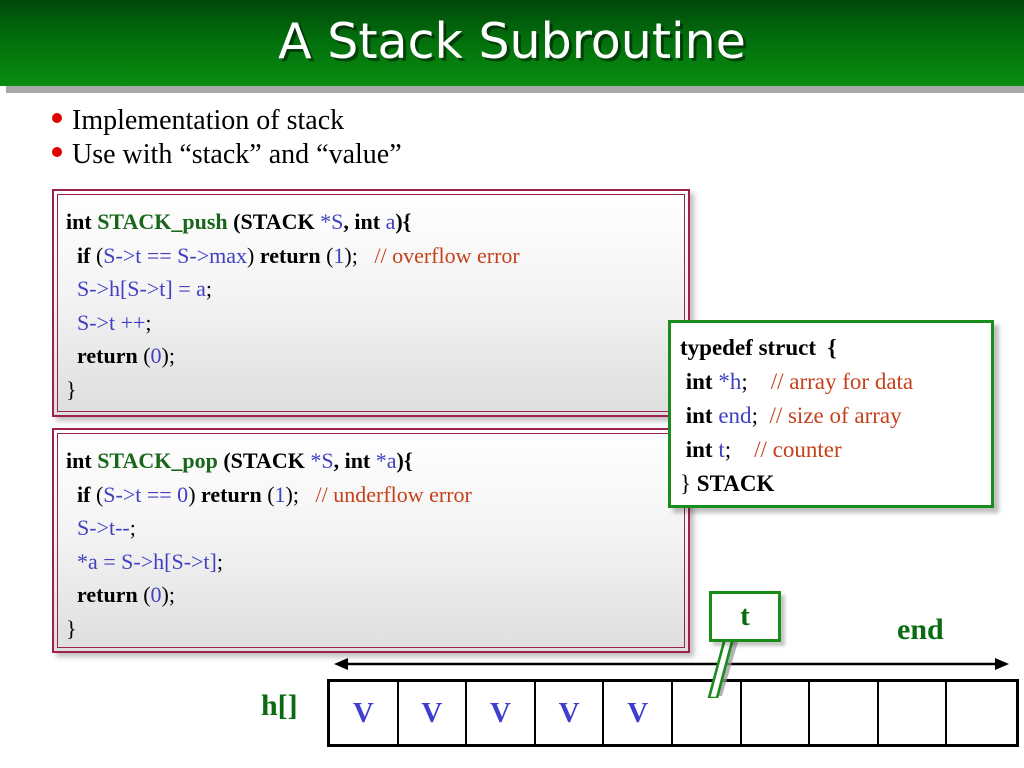 This screenshot has height=768, width=1024. What do you see at coordinates (386, 460) in the screenshot?
I see `code-token: *a` at bounding box center [386, 460].